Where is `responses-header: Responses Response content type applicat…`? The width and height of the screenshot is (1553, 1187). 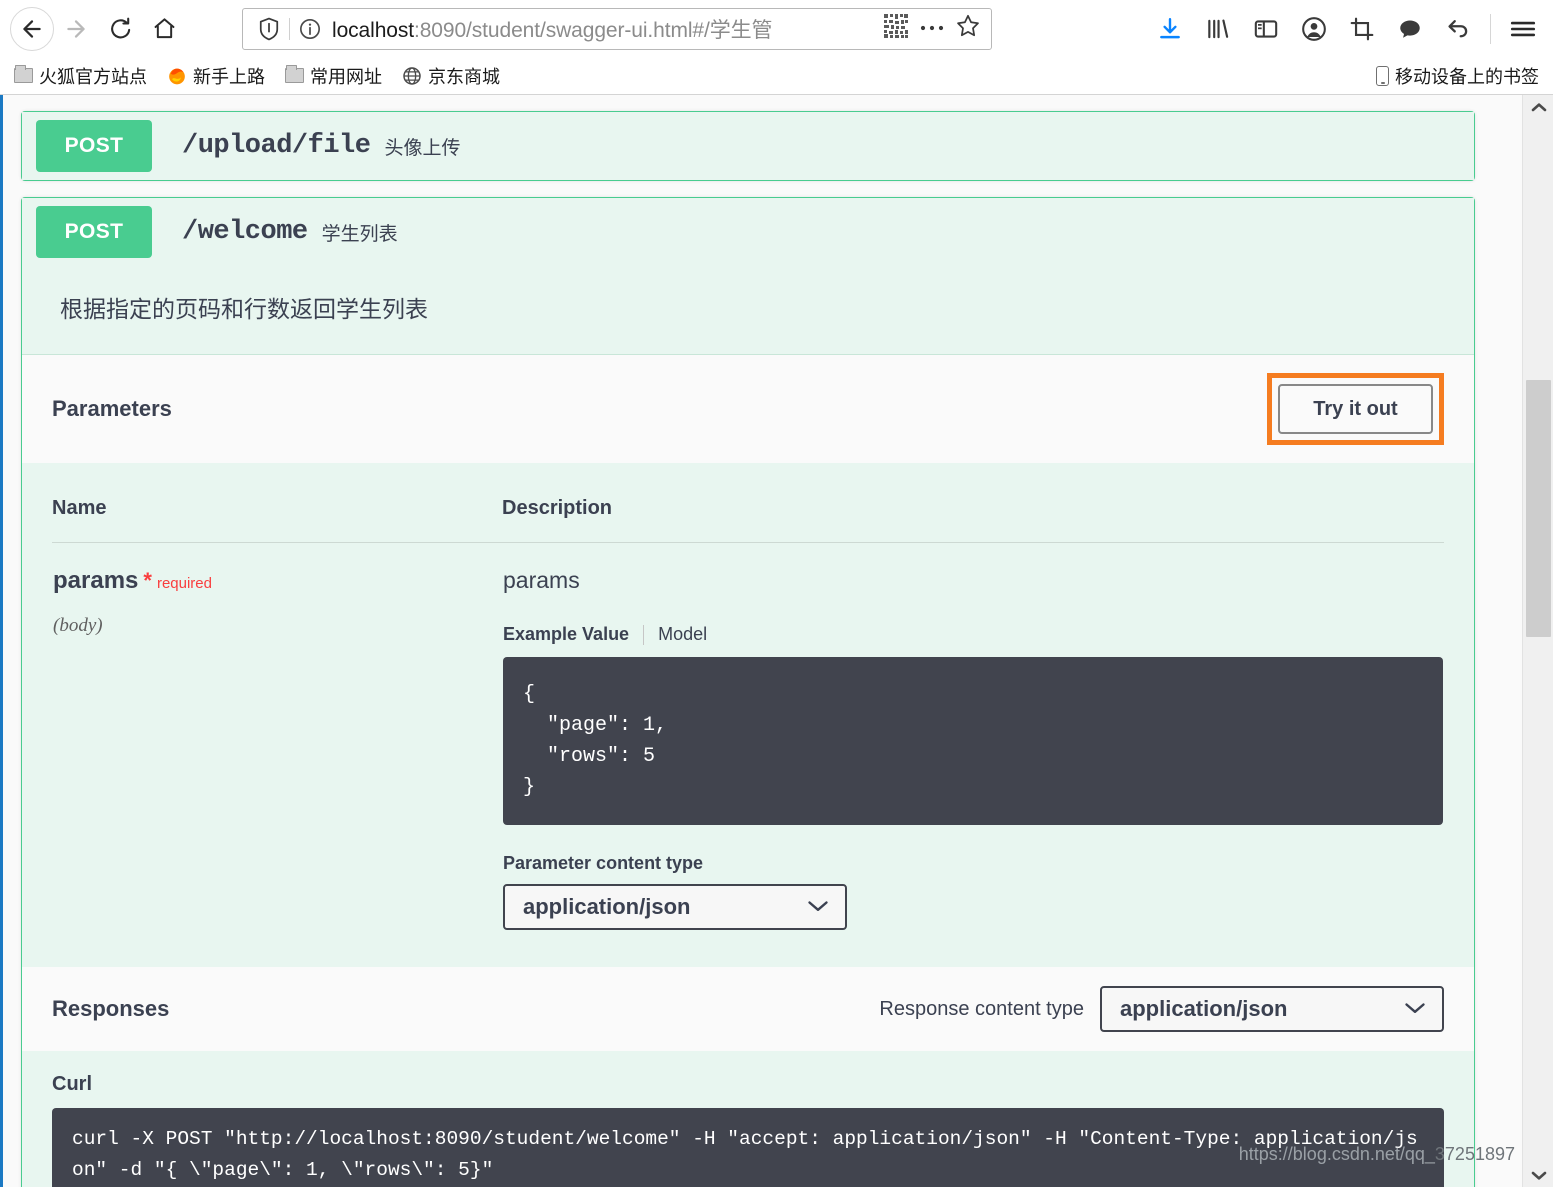 responses-header: Responses Response content type applicat… is located at coordinates (748, 1009).